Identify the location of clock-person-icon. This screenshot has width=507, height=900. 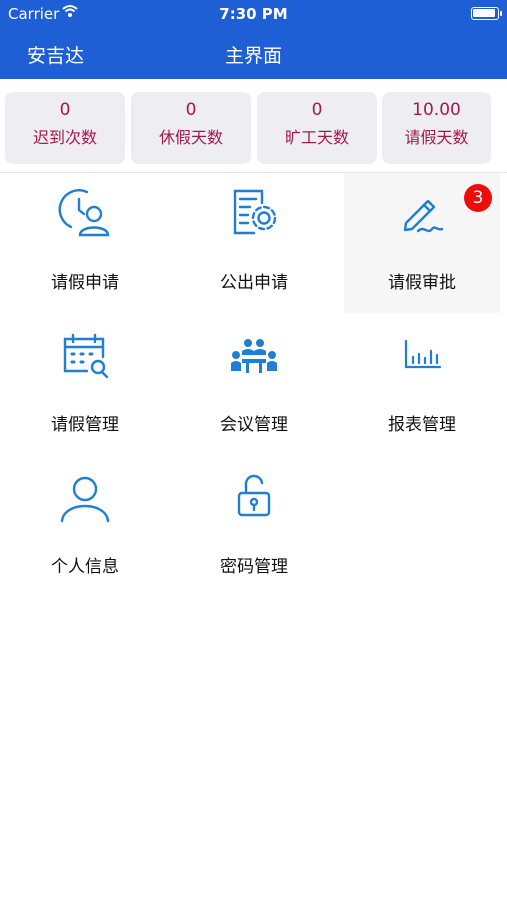
(84, 213).